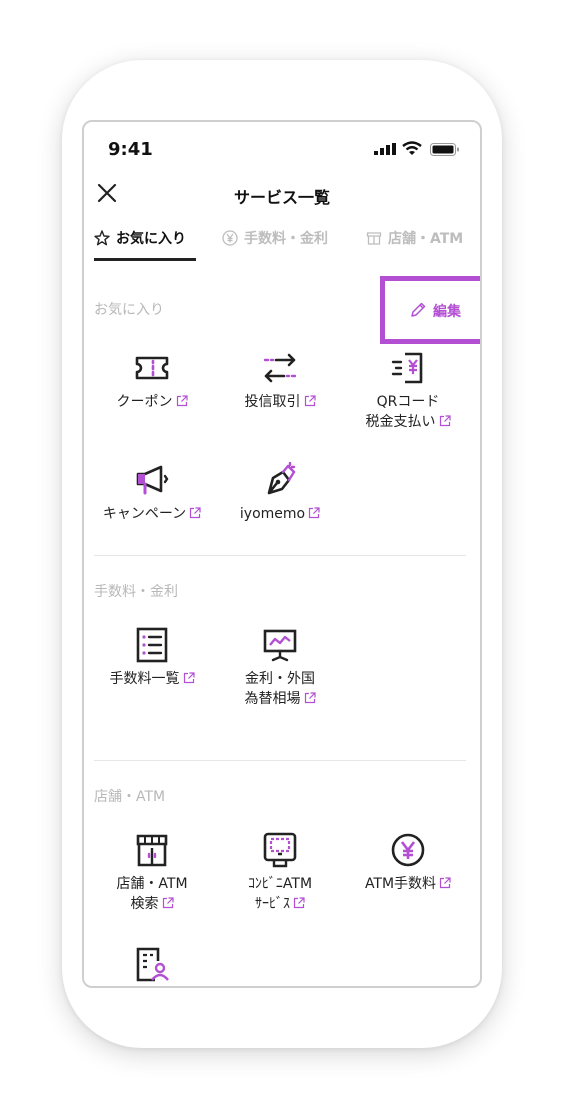  What do you see at coordinates (385, 149) in the screenshot?
I see `signal-icon` at bounding box center [385, 149].